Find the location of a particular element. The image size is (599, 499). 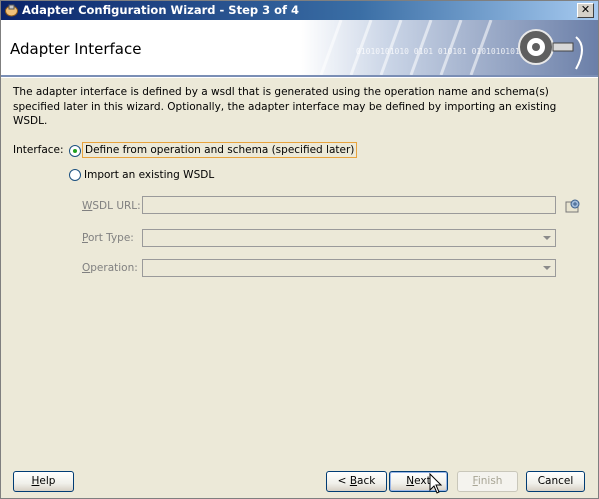

wsdl-url-label-text: SDL URL: is located at coordinates (116, 206).